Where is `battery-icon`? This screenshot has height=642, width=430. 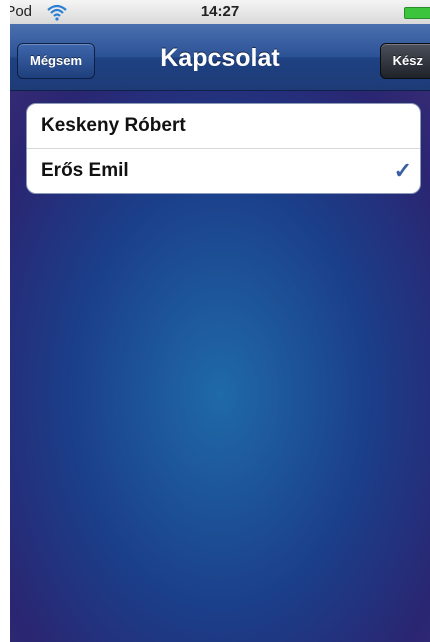 battery-icon is located at coordinates (417, 13).